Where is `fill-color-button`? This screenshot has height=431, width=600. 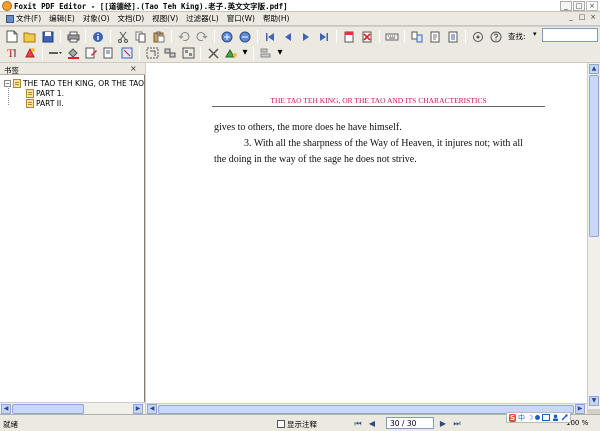
fill-color-button is located at coordinates (73, 53).